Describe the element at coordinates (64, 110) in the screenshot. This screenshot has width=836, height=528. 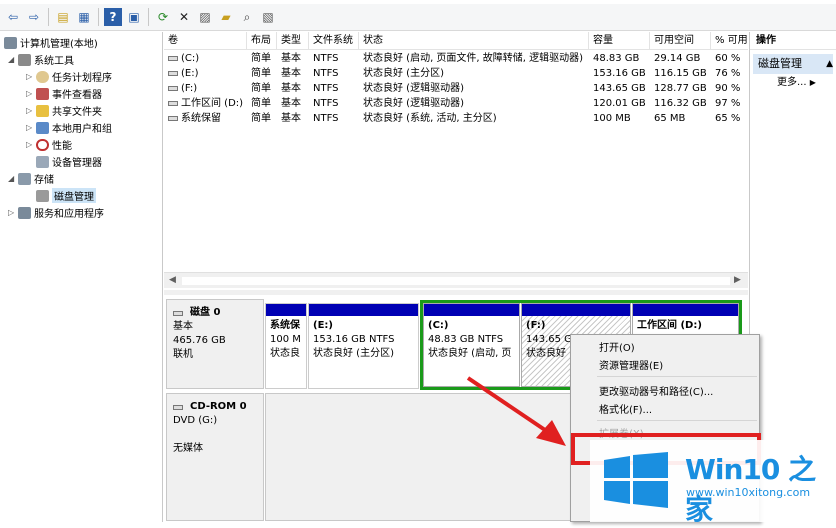
I see `tree-shared-folders: ▷ 共享文件夹` at that location.